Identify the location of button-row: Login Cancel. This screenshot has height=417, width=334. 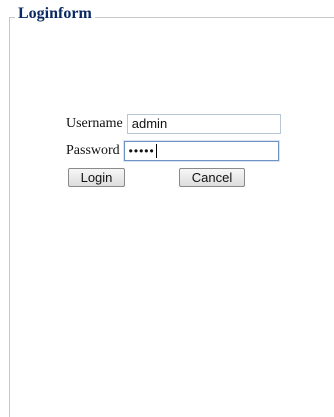
(156, 177).